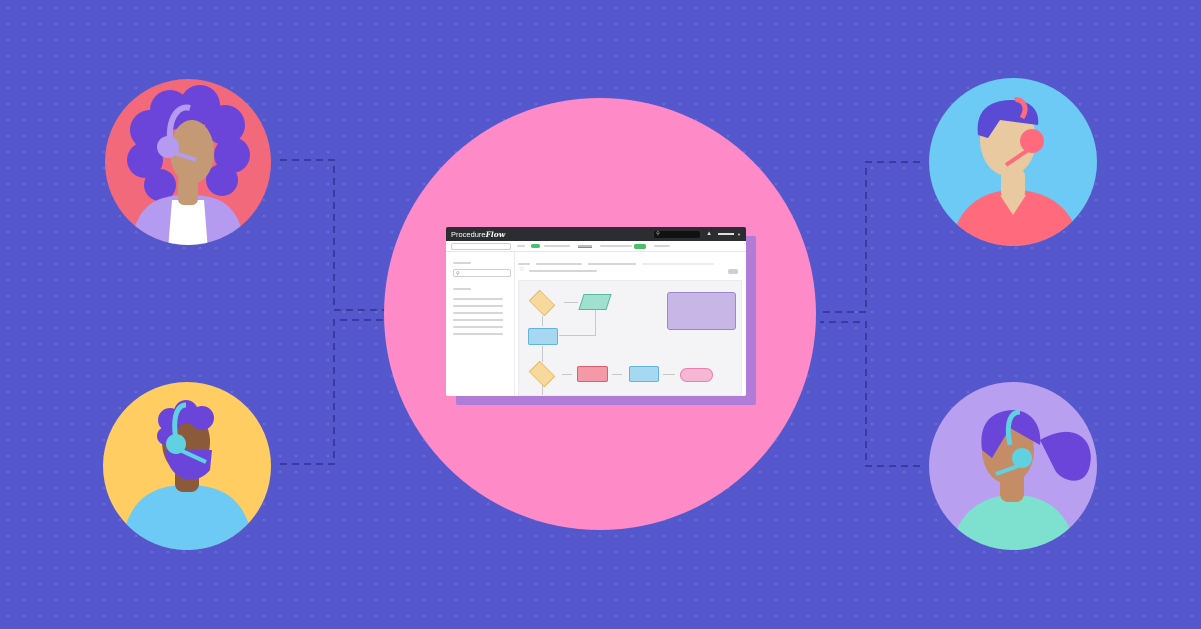 This screenshot has height=629, width=1201. I want to click on toolbar-text, so click(557, 246).